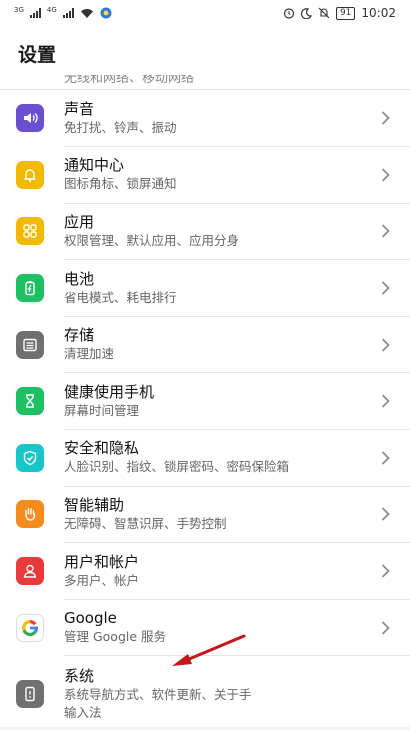  I want to click on item-title: 电池, so click(79, 278).